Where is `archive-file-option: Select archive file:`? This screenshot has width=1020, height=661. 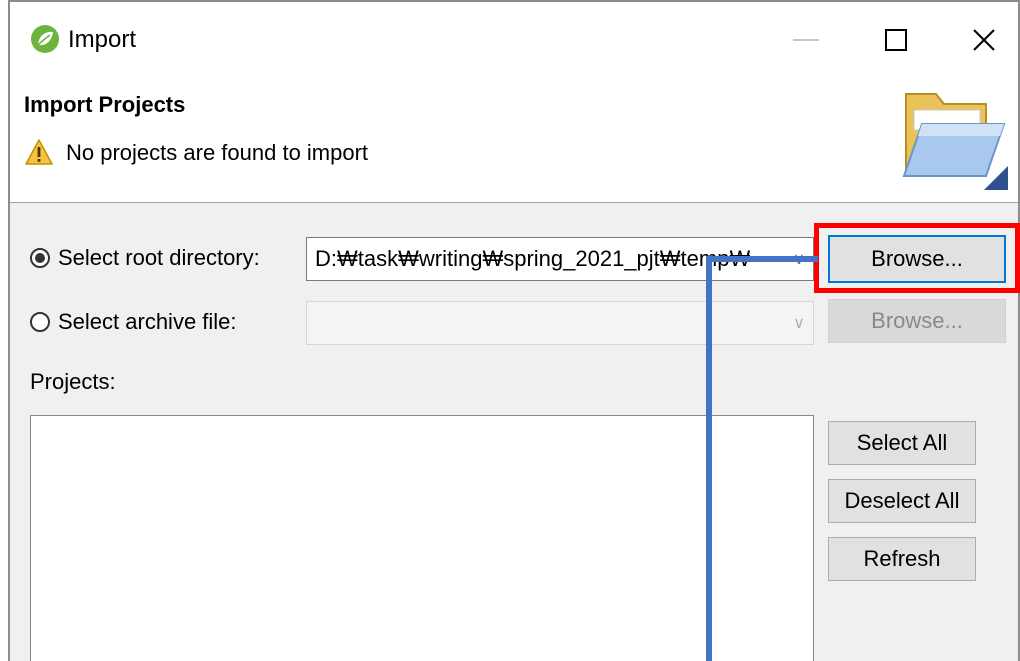
archive-file-option: Select archive file: is located at coordinates (133, 322).